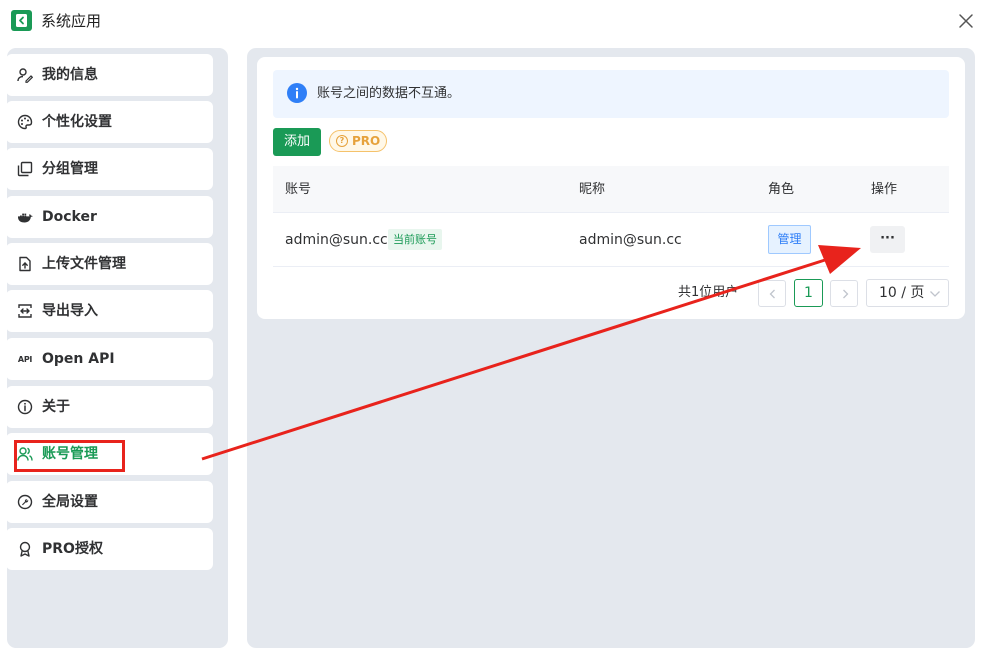 The height and width of the screenshot is (654, 983). What do you see at coordinates (109, 502) in the screenshot?
I see `sidebar-item-global-settings: 全局设置` at bounding box center [109, 502].